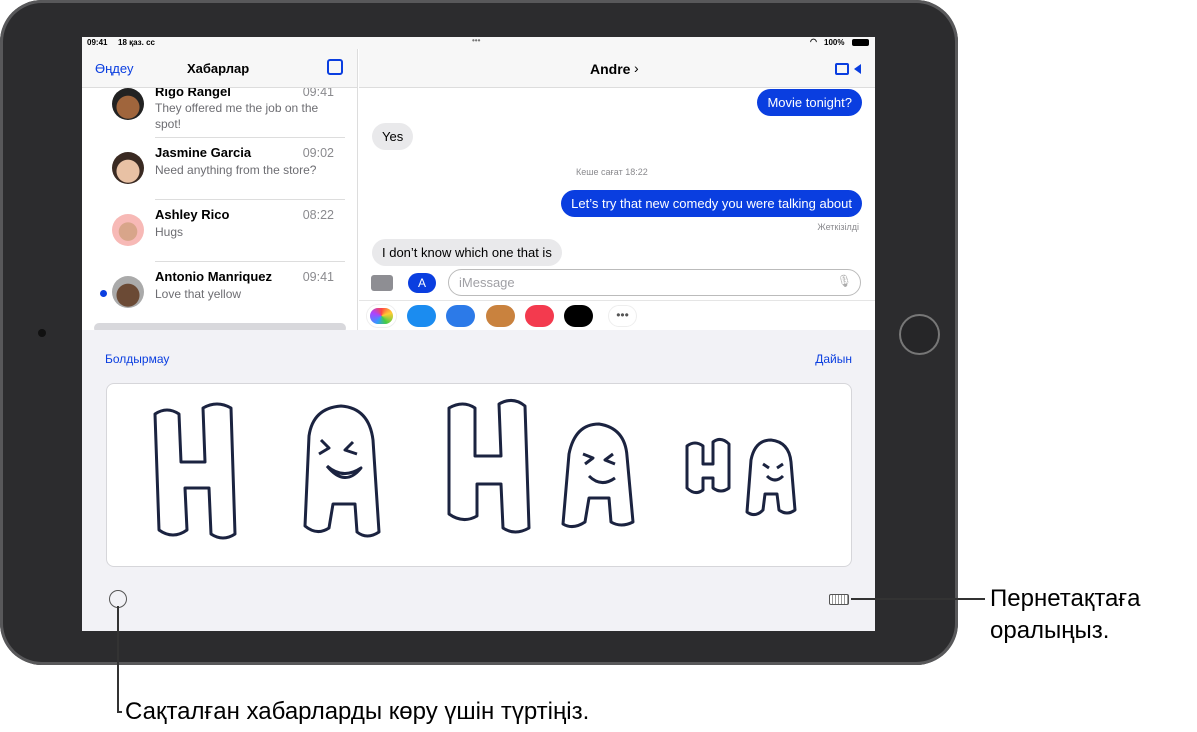 This screenshot has width=1197, height=732. I want to click on cancel-button: Болдырмау, so click(137, 359).